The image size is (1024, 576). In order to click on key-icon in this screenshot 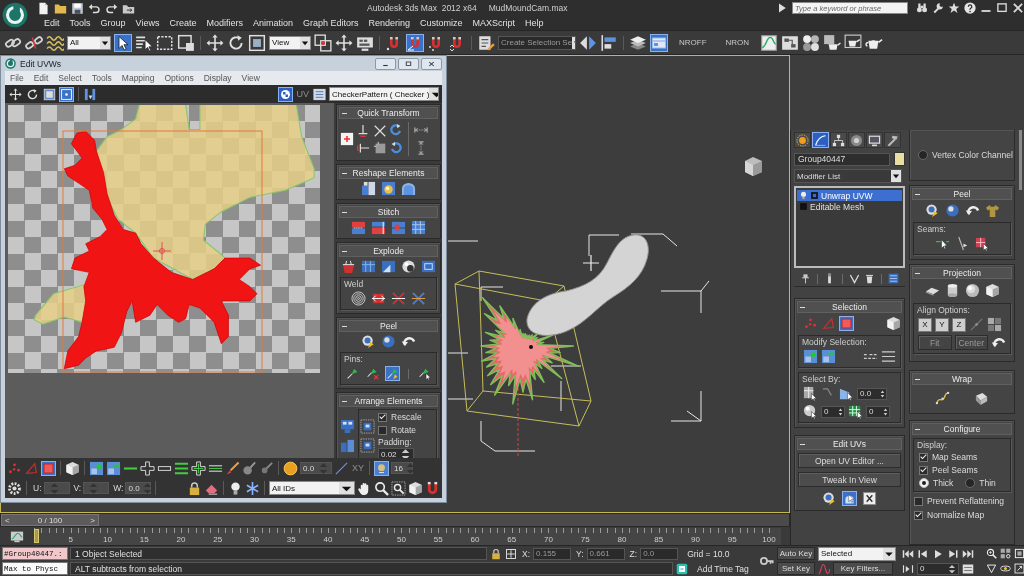, I will do `click(767, 561)`.